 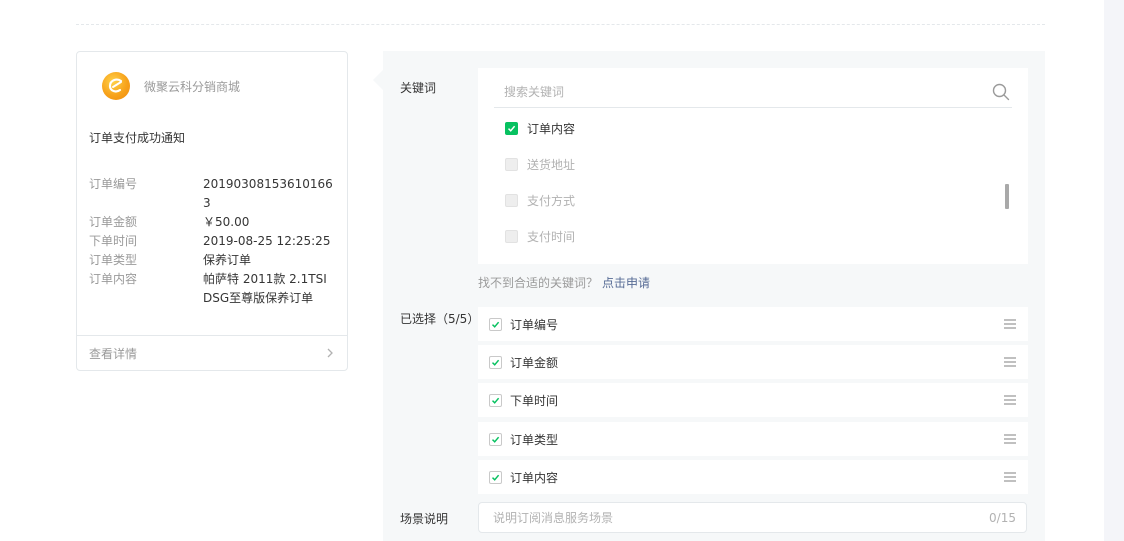 I want to click on card-header: 微聚云科分销商城, so click(x=171, y=86).